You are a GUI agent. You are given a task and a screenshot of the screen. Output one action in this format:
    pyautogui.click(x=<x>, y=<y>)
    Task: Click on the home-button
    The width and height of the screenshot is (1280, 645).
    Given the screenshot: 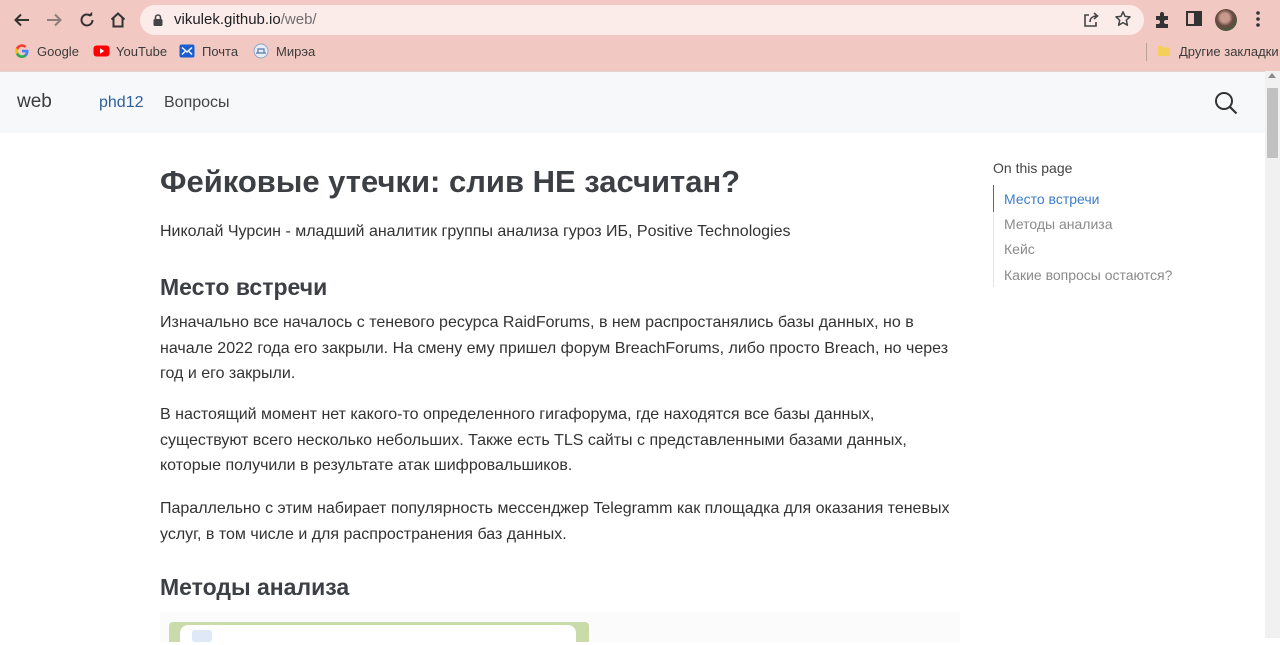 What is the action you would take?
    pyautogui.click(x=118, y=20)
    